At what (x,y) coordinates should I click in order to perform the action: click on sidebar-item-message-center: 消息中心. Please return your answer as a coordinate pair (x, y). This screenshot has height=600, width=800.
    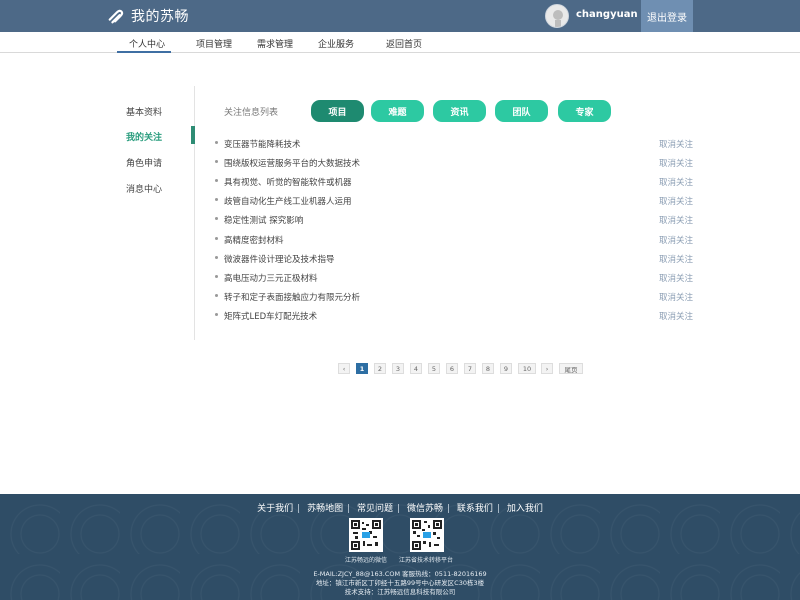
    Looking at the image, I should click on (144, 188).